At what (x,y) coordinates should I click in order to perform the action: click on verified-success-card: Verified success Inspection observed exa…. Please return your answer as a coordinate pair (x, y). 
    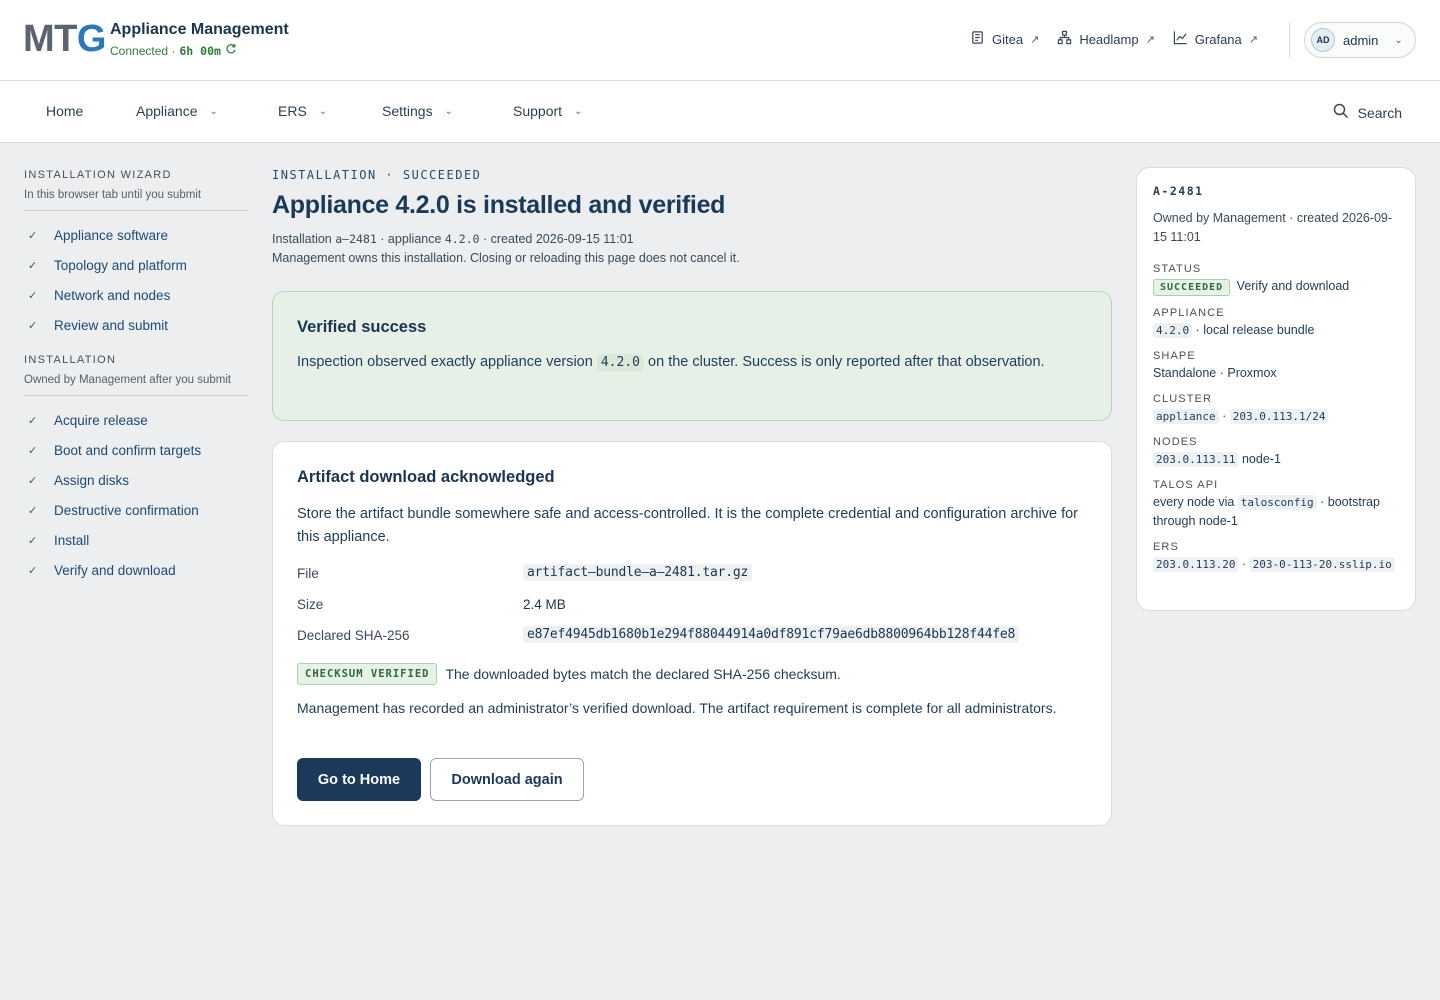
    Looking at the image, I should click on (692, 356).